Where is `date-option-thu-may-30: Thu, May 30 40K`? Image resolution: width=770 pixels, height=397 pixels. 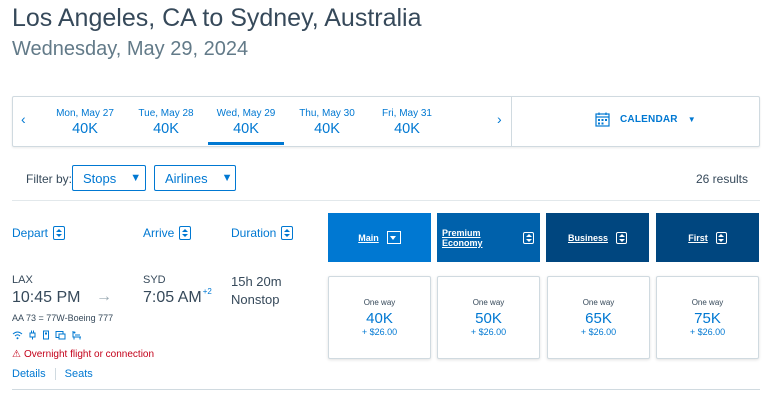 date-option-thu-may-30: Thu, May 30 40K is located at coordinates (327, 122).